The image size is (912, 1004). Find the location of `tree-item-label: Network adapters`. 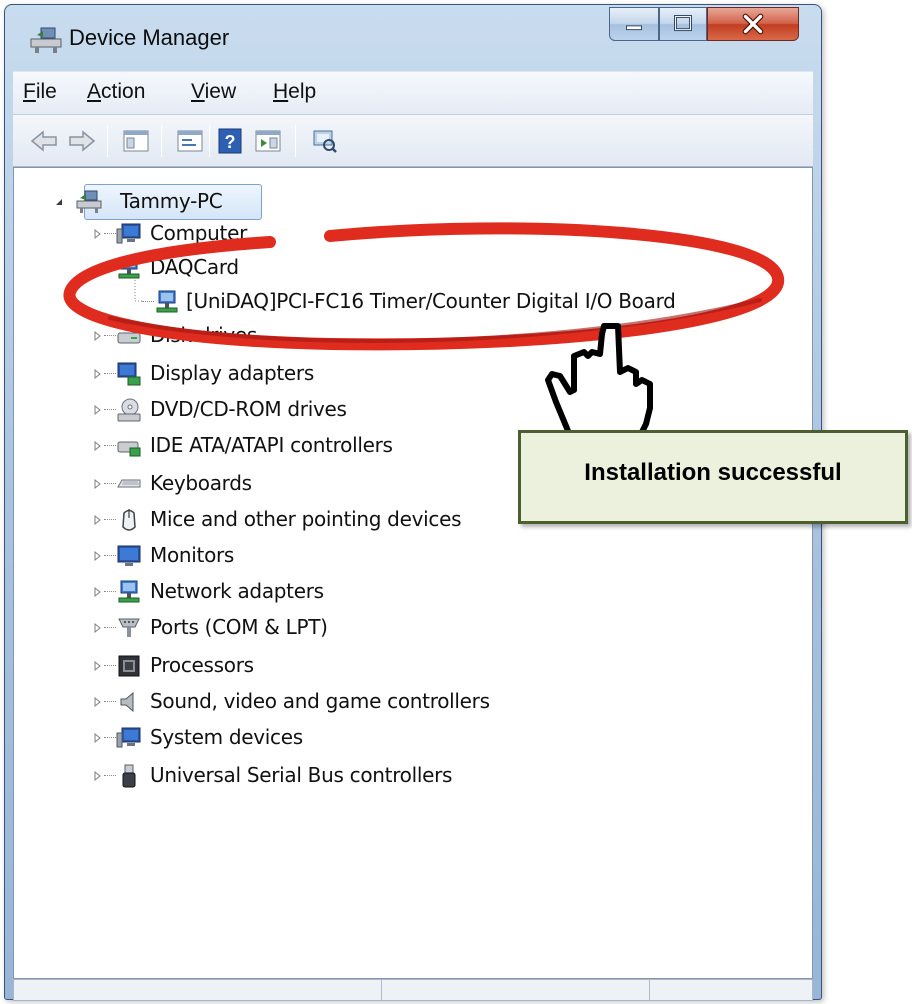

tree-item-label: Network adapters is located at coordinates (237, 591).